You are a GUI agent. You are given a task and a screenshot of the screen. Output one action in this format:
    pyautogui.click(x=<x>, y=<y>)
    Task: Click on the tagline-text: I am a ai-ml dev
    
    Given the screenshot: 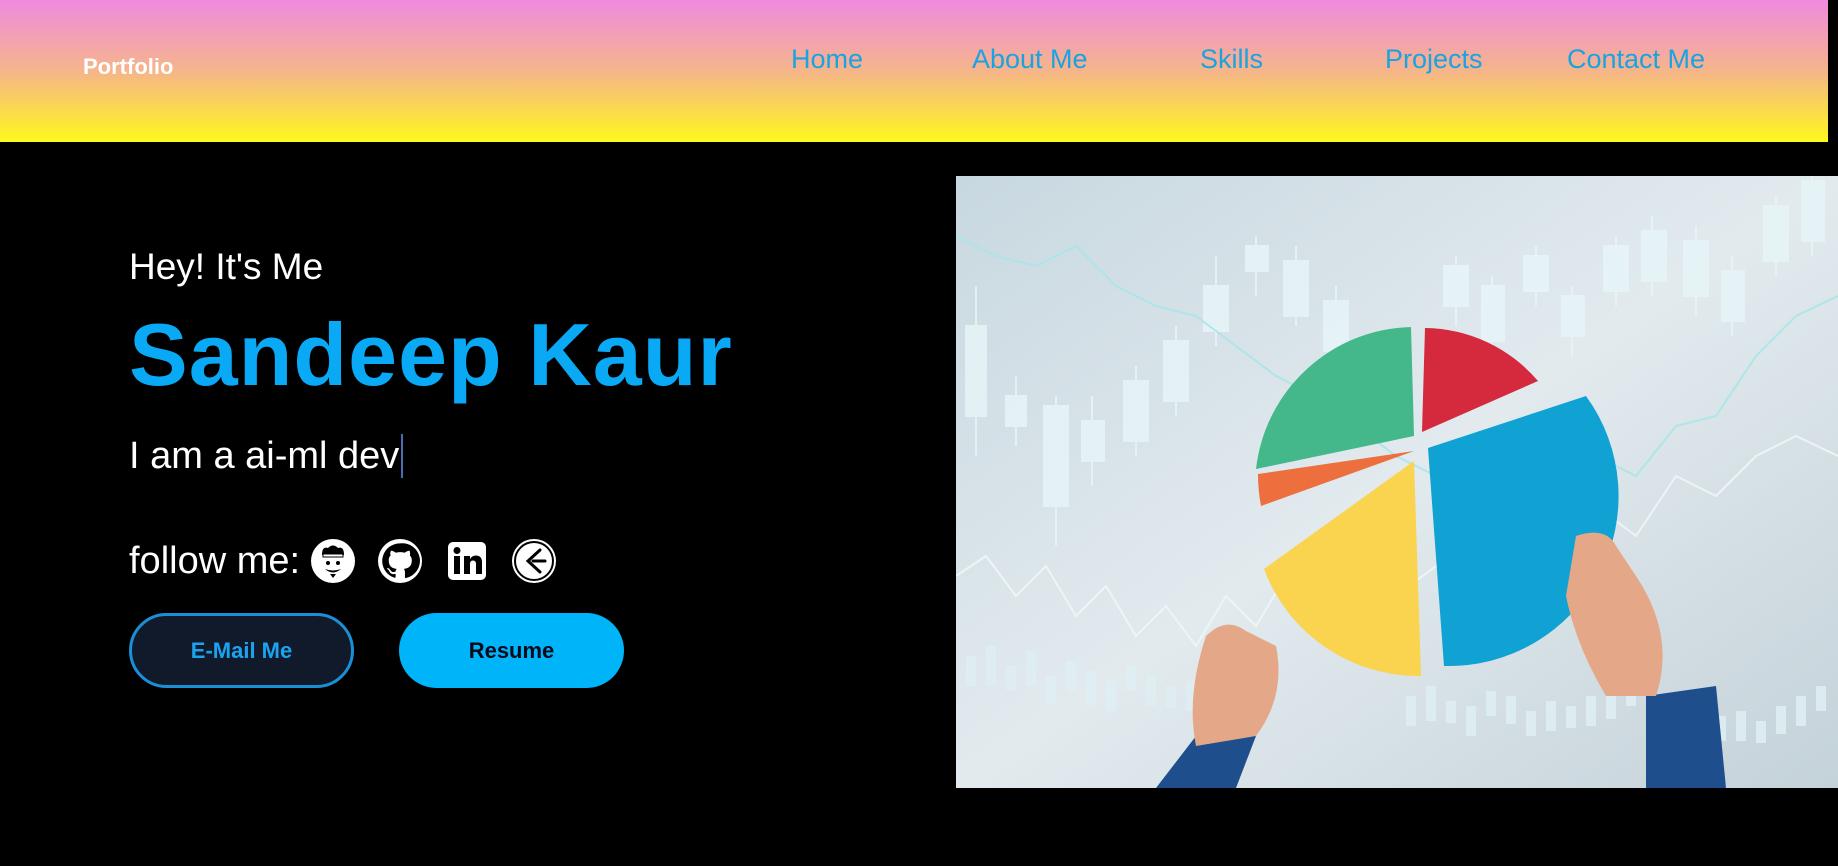 What is the action you would take?
    pyautogui.click(x=264, y=455)
    